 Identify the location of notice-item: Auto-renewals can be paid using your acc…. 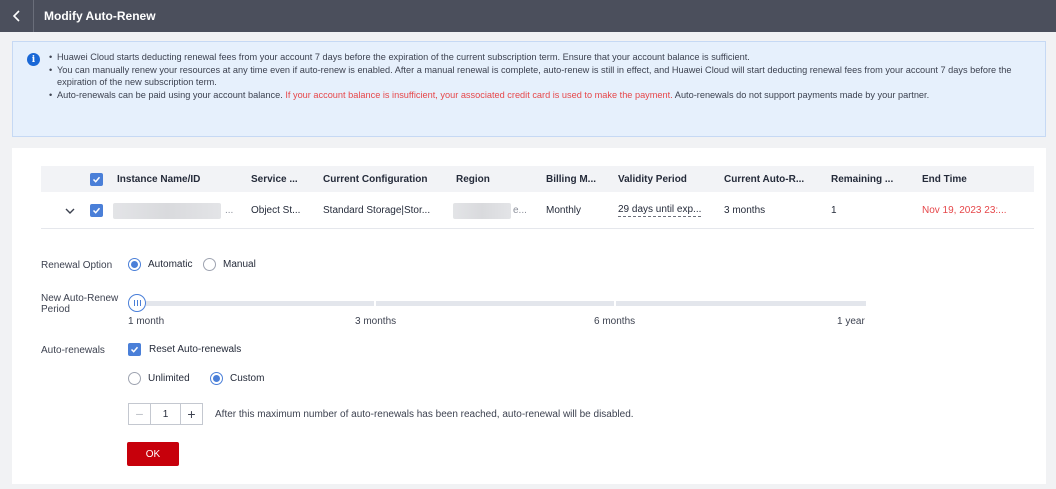
(541, 95).